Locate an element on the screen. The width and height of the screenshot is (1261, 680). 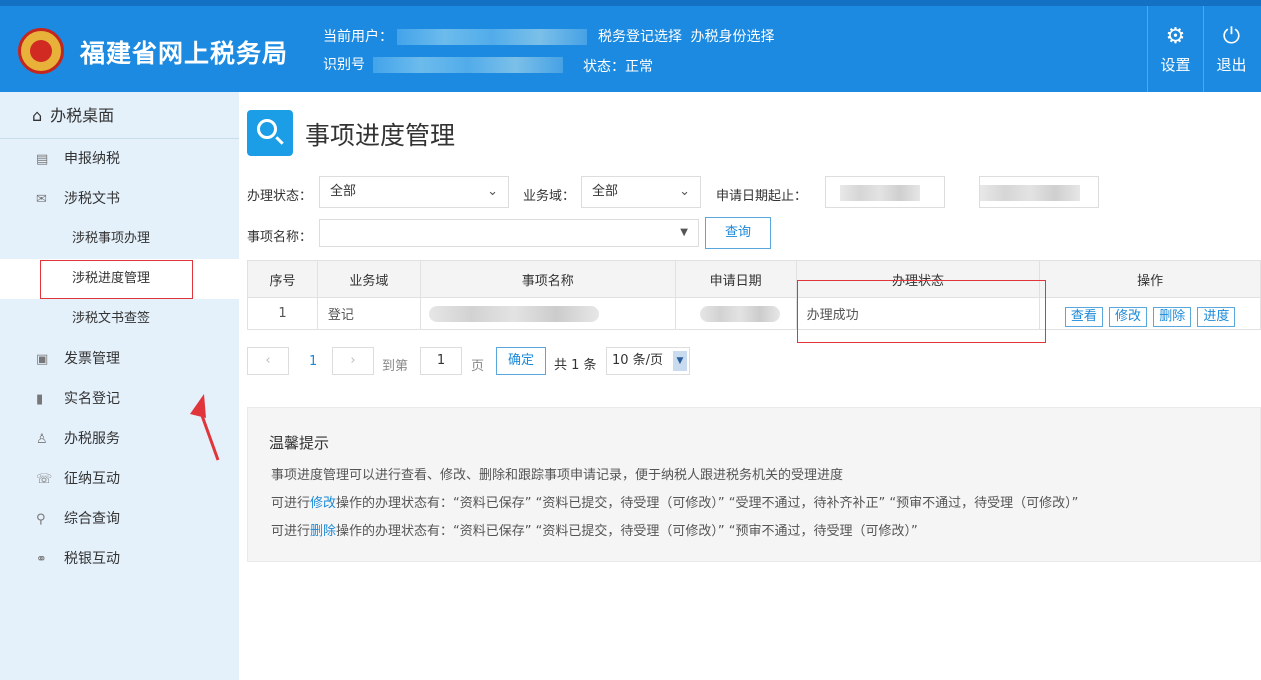
current-user: 当前用户： is located at coordinates (455, 36).